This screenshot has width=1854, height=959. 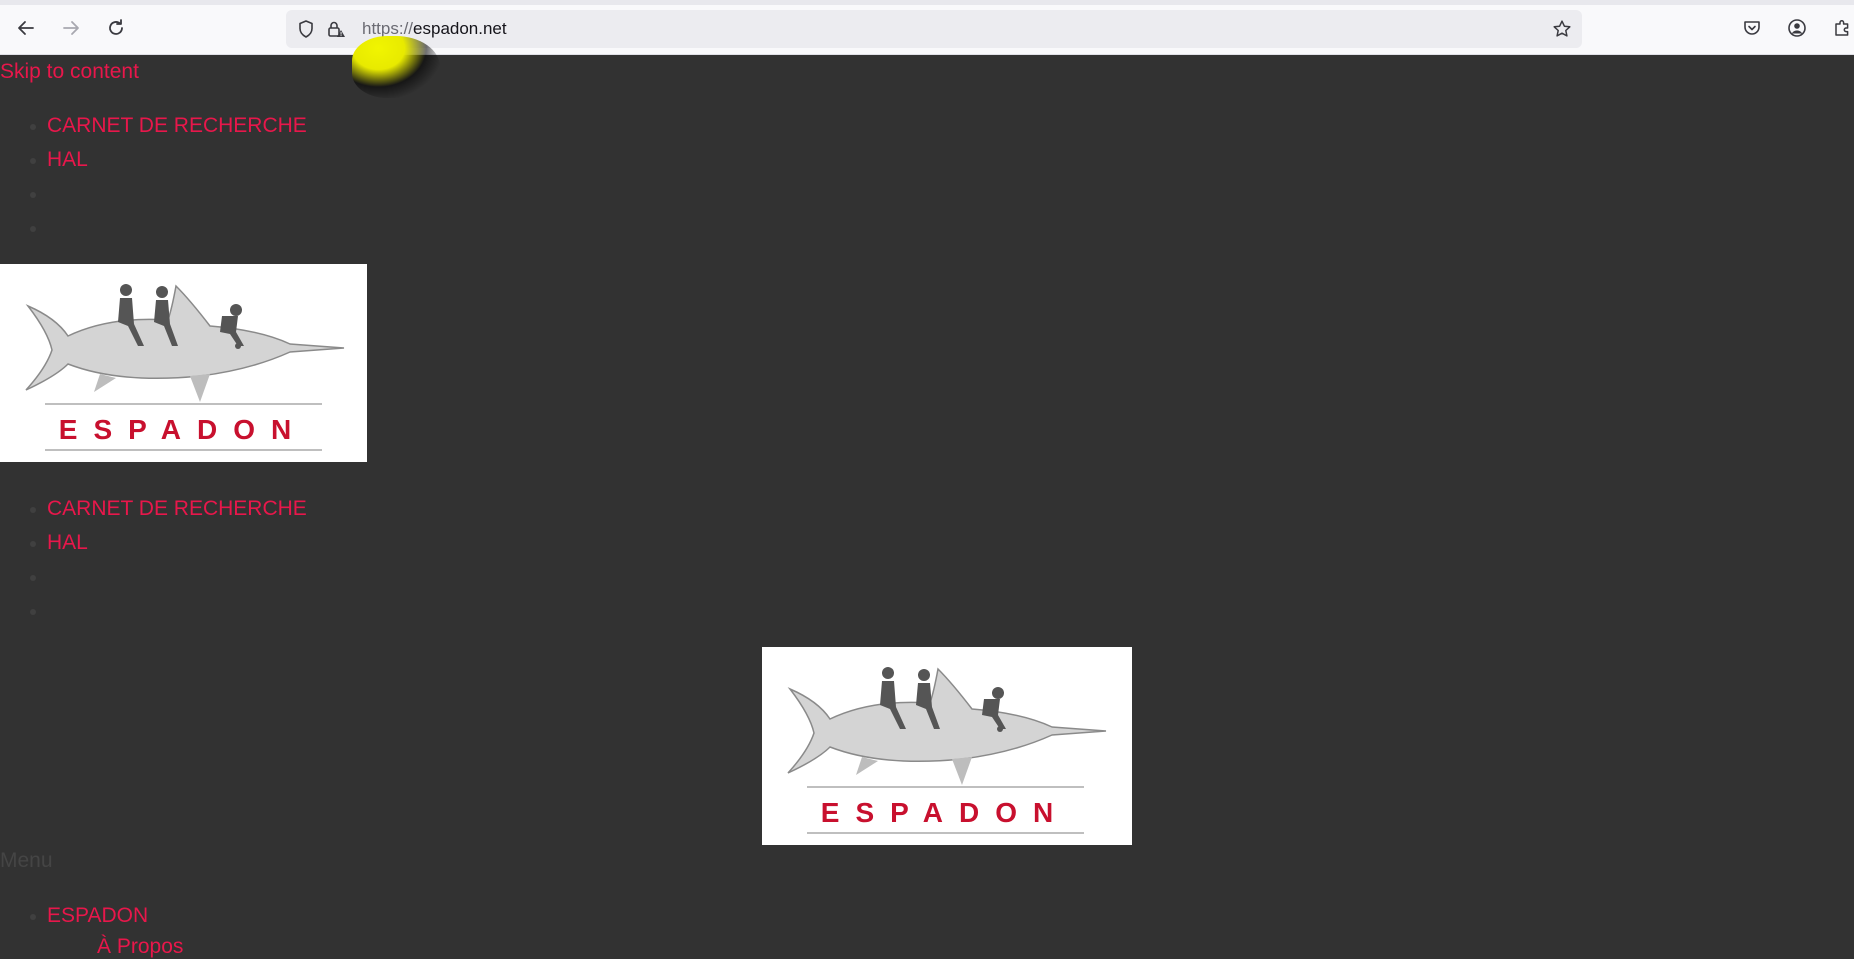 I want to click on menu-toggle: Menu, so click(x=26, y=861).